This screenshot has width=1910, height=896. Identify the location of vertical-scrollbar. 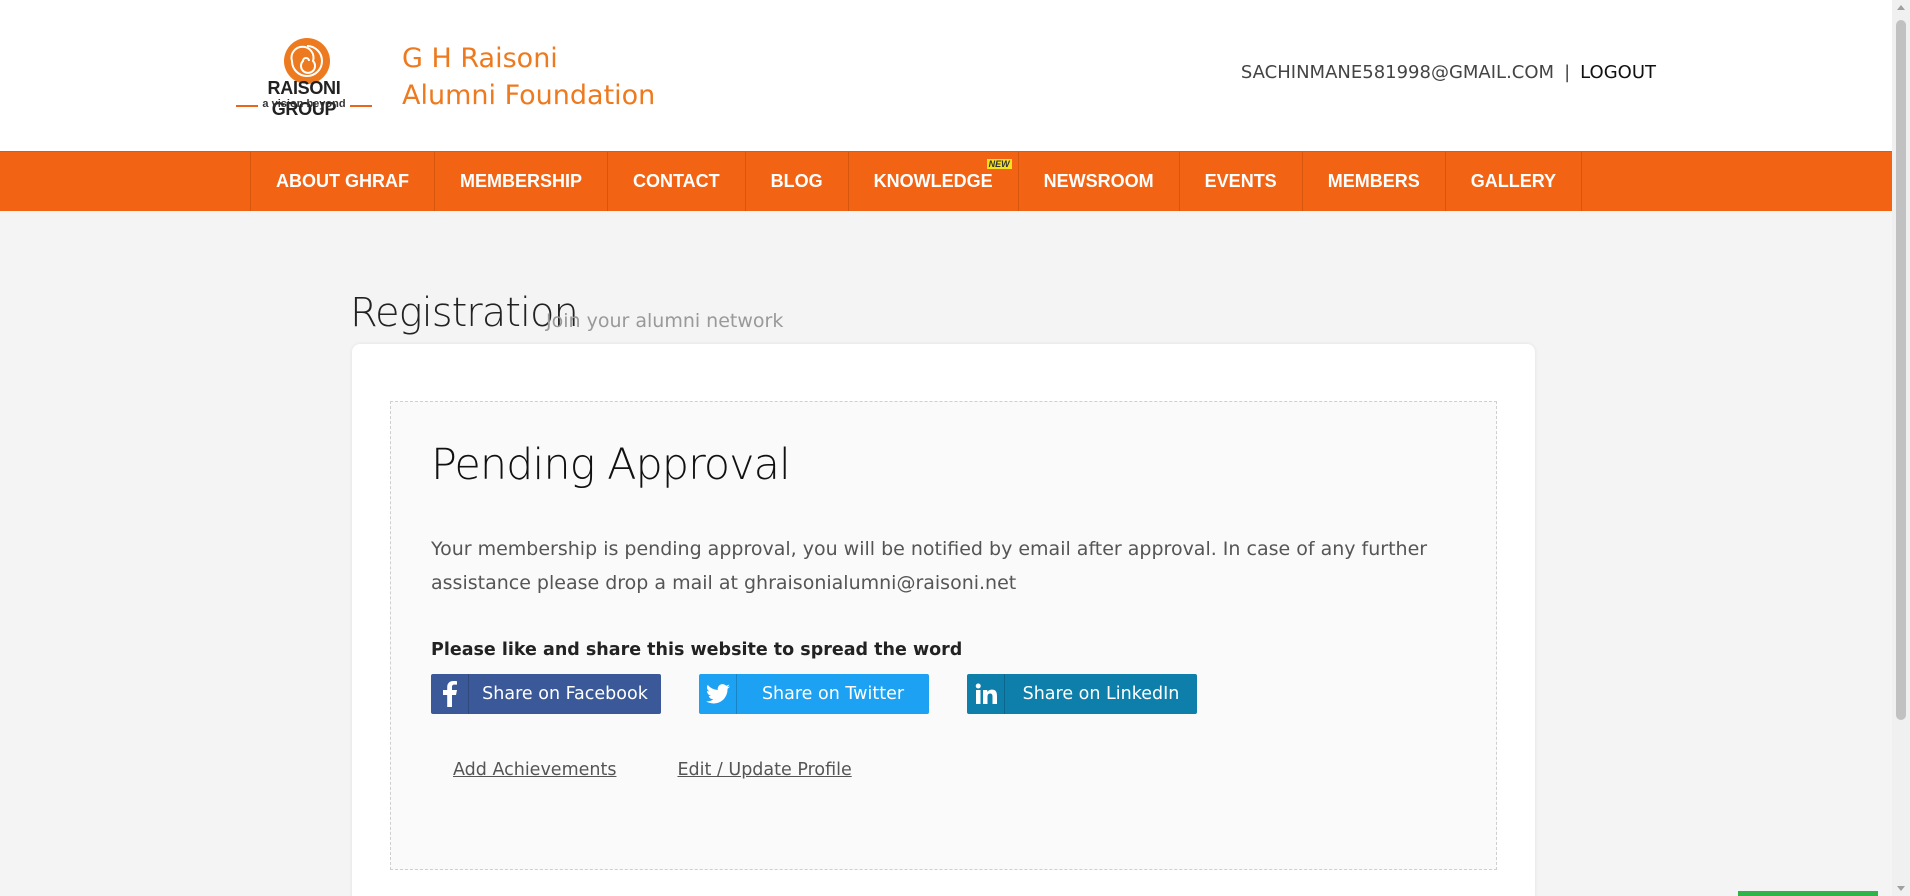
(1901, 448).